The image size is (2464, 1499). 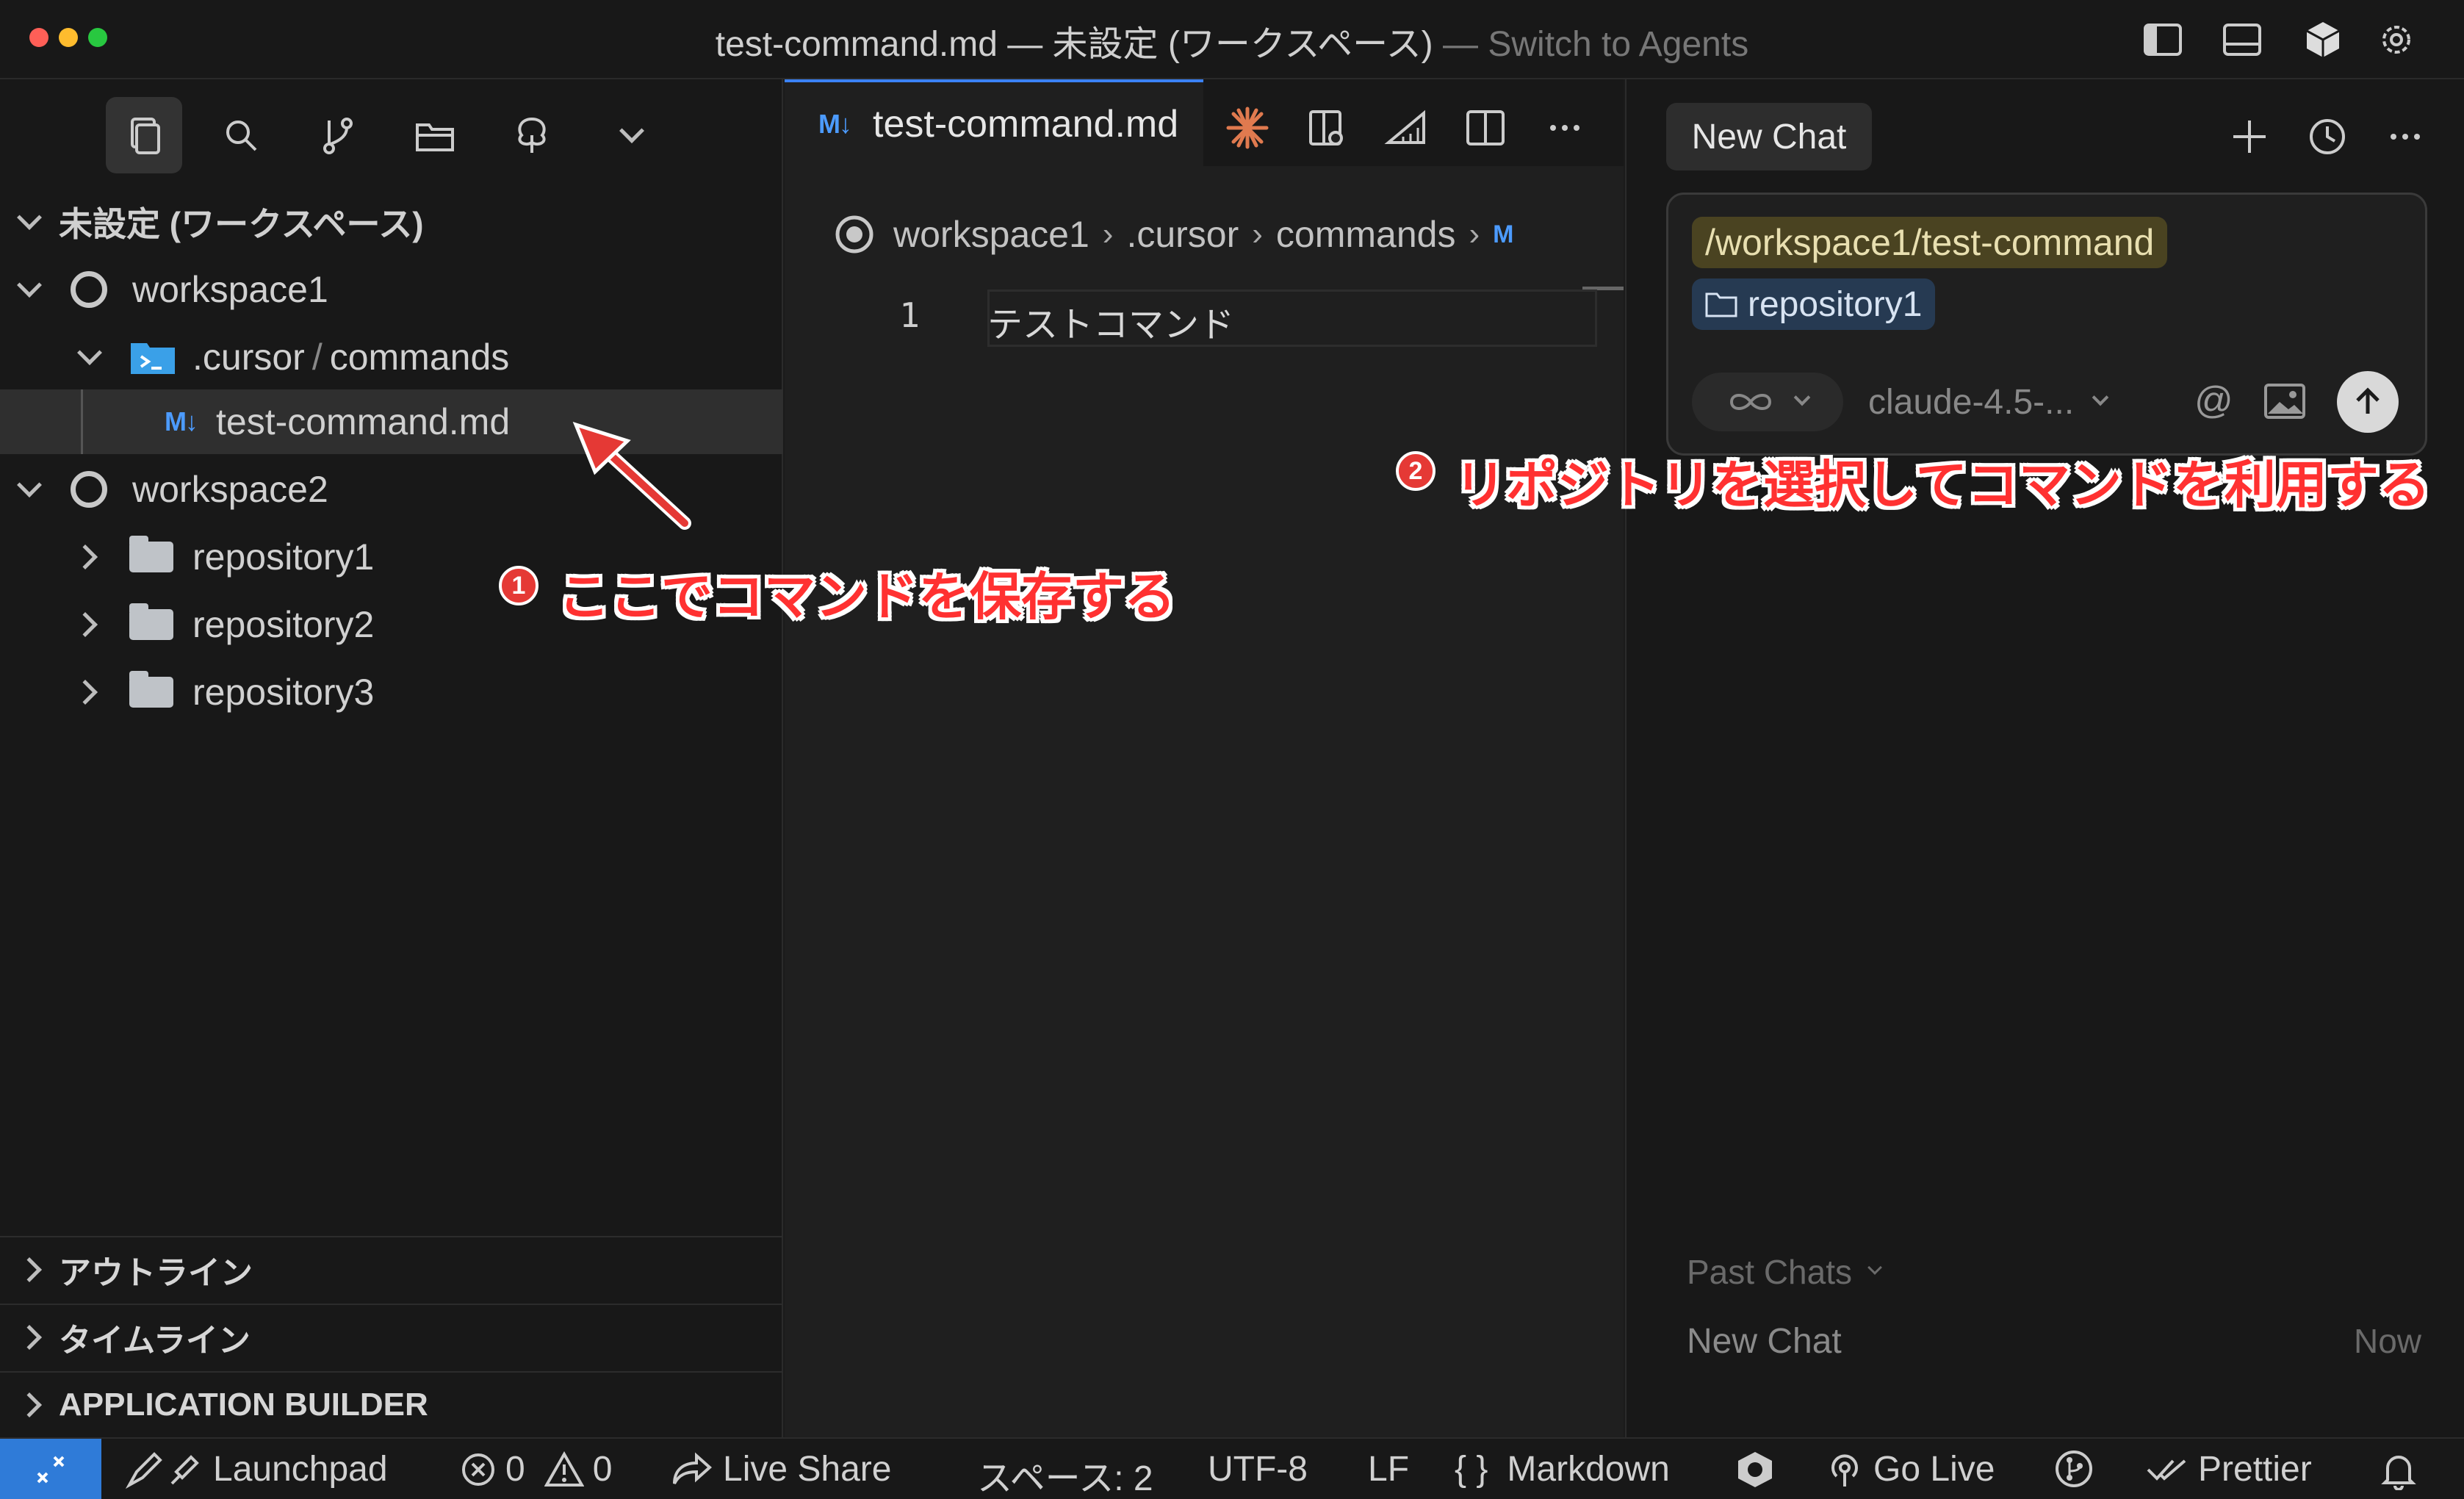 What do you see at coordinates (1618, 44) in the screenshot?
I see `switch-to-agents-link: Switch to Agents` at bounding box center [1618, 44].